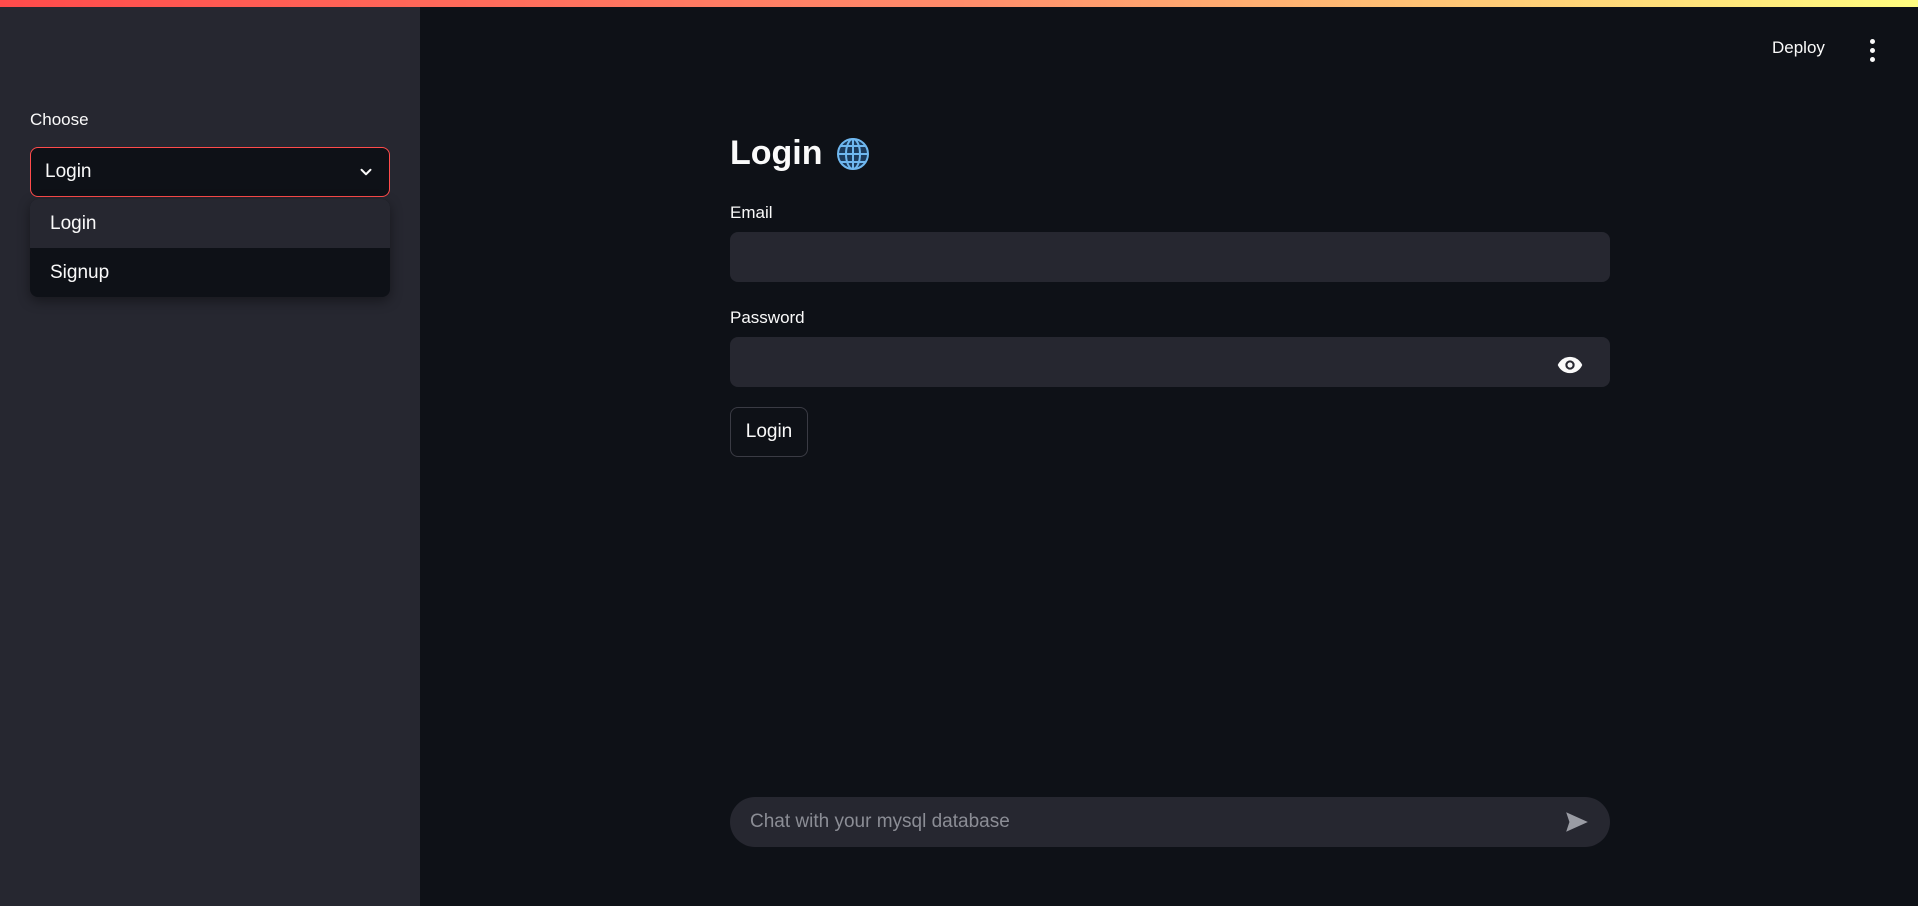 The image size is (1918, 906). Describe the element at coordinates (1577, 822) in the screenshot. I see `send-icon` at that location.